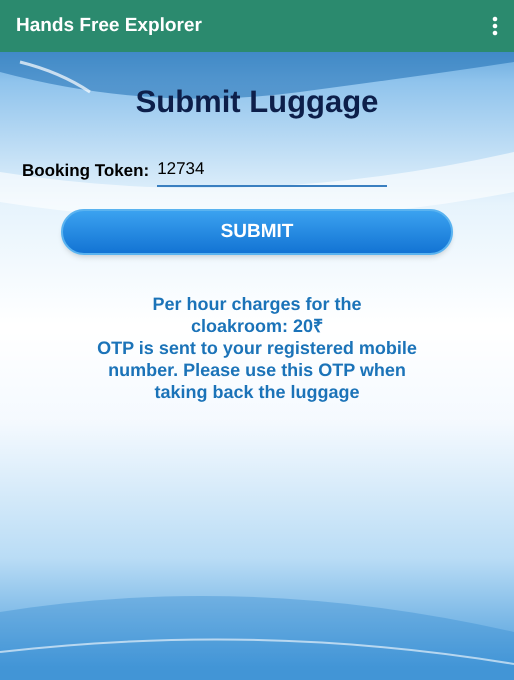 This screenshot has width=514, height=680. Describe the element at coordinates (257, 232) in the screenshot. I see `submit-button: SUBMIT` at that location.